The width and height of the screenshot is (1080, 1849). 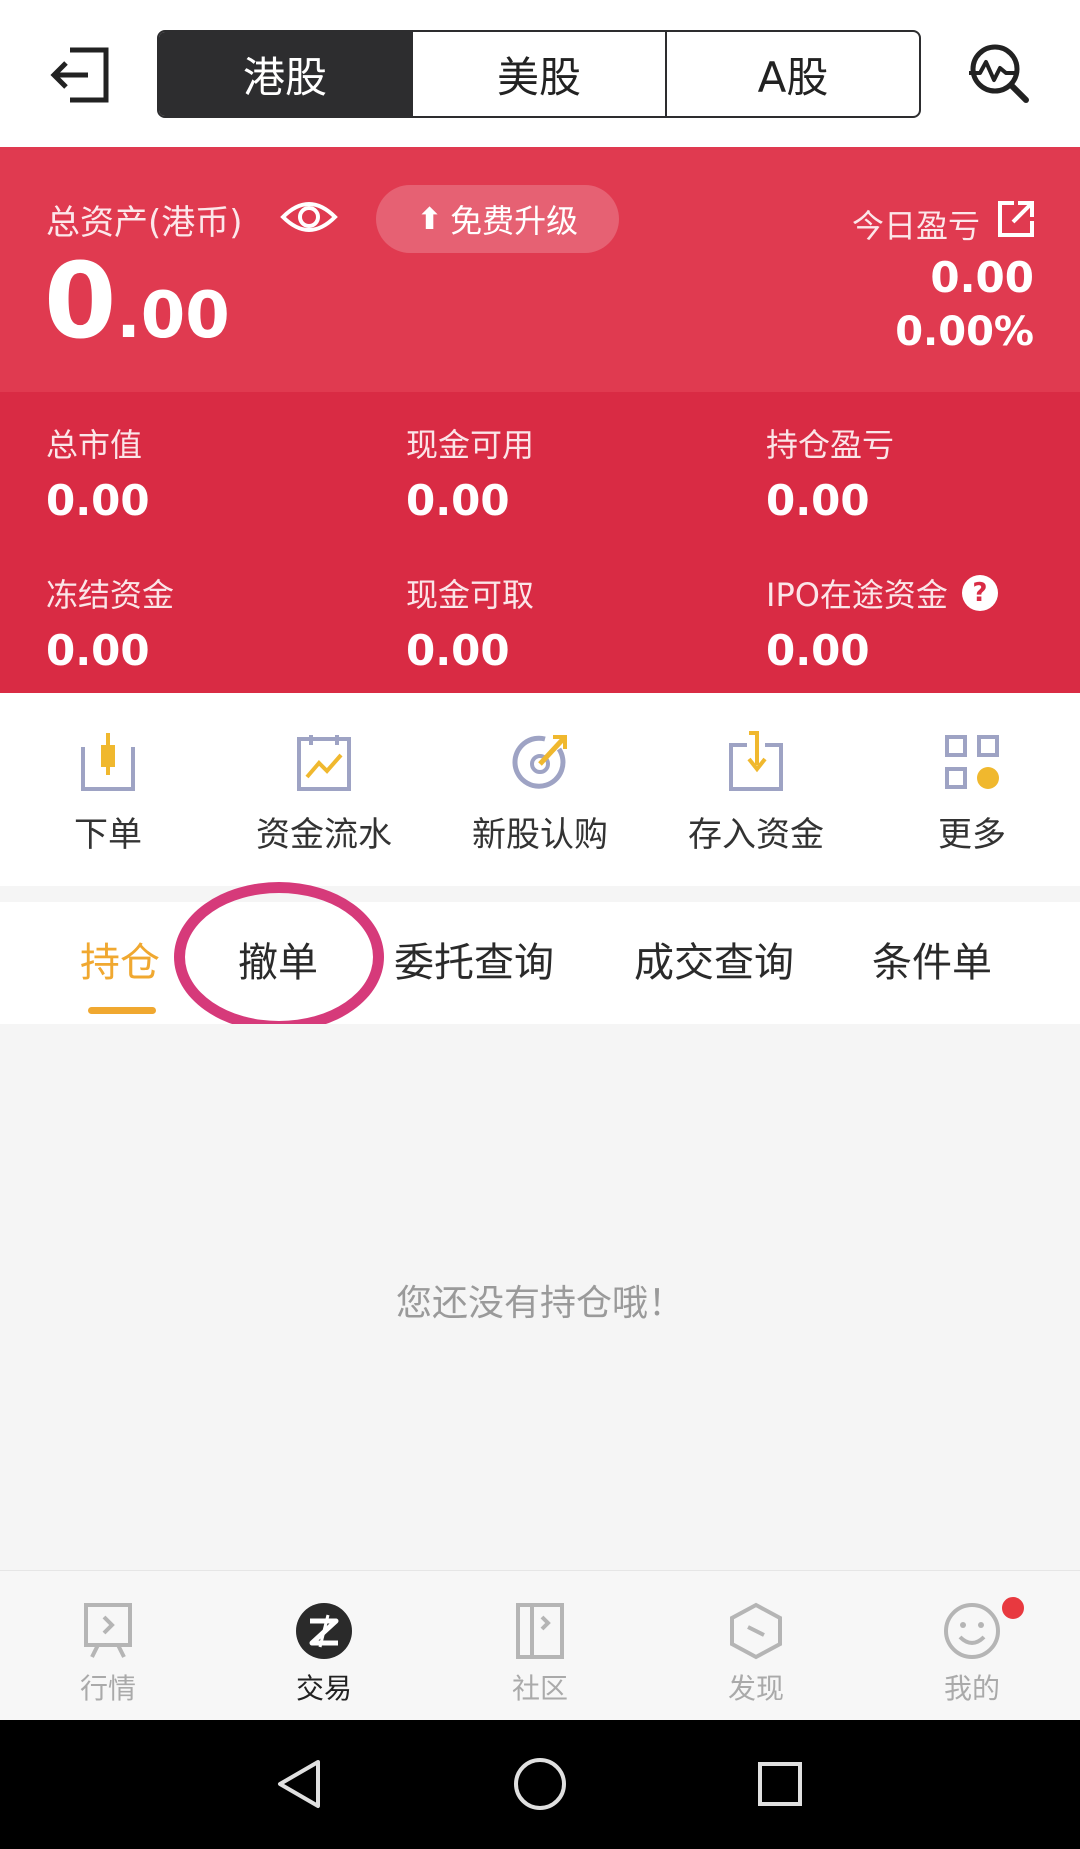 I want to click on market-segmented-control: 港股 美股 A股, so click(x=539, y=74).